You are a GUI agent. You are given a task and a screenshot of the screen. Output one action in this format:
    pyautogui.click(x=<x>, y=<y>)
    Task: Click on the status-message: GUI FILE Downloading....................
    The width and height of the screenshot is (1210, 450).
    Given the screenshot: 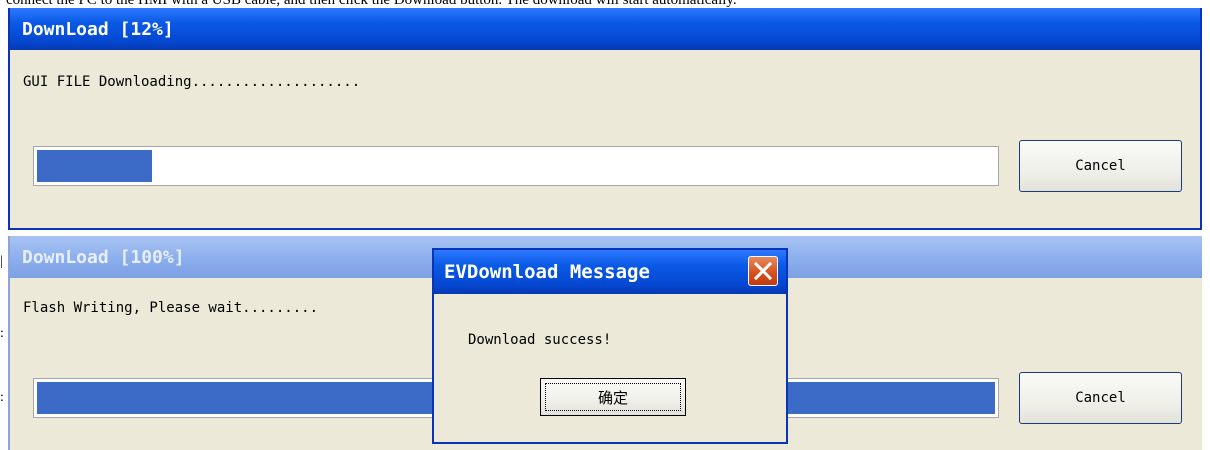 What is the action you would take?
    pyautogui.click(x=192, y=82)
    